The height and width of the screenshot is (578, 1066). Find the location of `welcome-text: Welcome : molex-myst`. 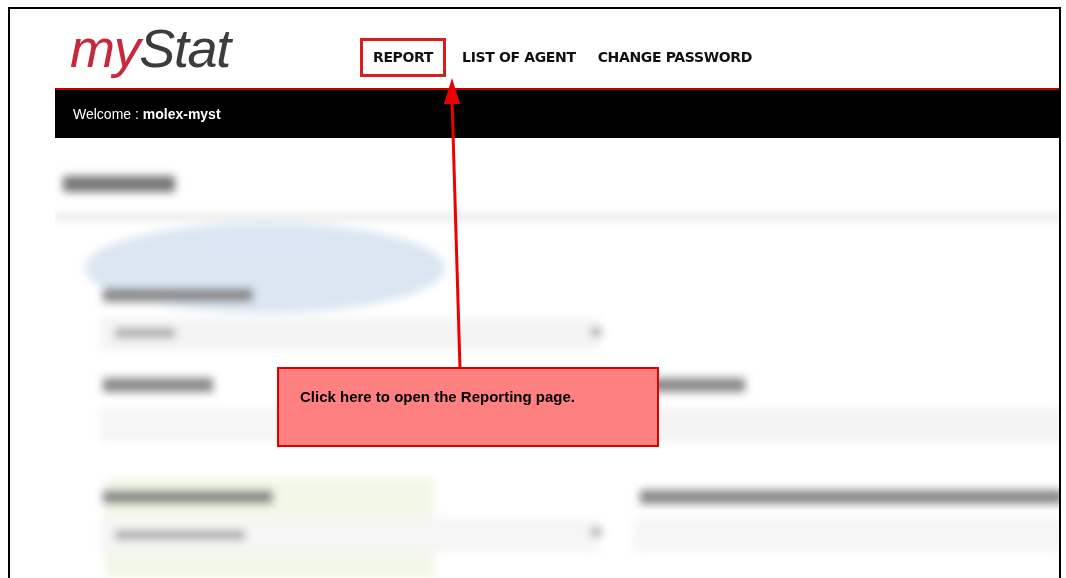

welcome-text: Welcome : molex-myst is located at coordinates (147, 114).